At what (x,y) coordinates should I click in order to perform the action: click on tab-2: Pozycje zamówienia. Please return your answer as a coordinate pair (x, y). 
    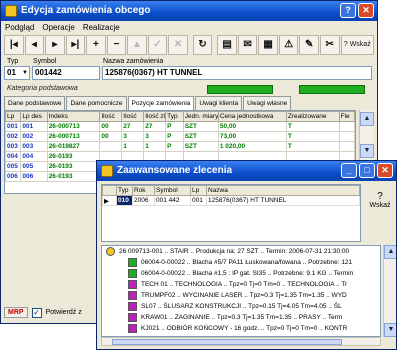
    Looking at the image, I should click on (161, 103).